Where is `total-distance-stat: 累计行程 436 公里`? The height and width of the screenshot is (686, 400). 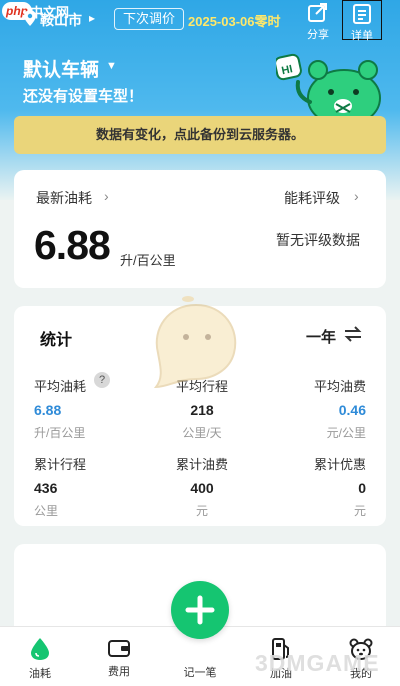
total-distance-stat: 累计行程 436 公里 is located at coordinates (60, 486).